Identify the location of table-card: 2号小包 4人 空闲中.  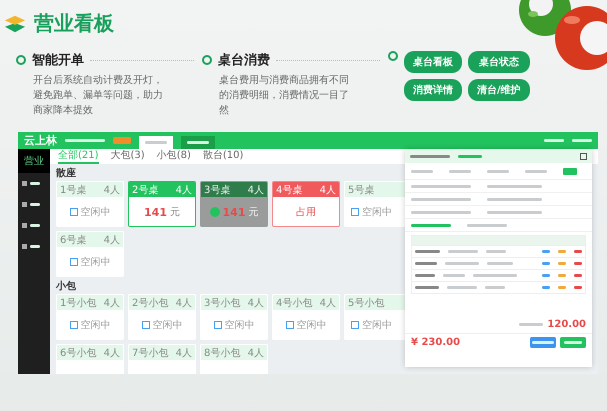
(162, 317).